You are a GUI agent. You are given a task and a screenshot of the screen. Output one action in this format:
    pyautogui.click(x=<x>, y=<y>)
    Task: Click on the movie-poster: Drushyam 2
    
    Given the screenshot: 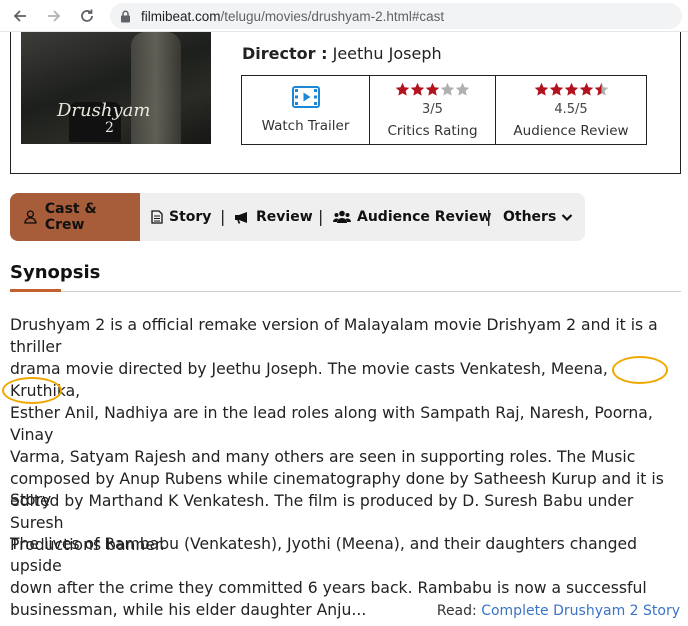 What is the action you would take?
    pyautogui.click(x=116, y=88)
    